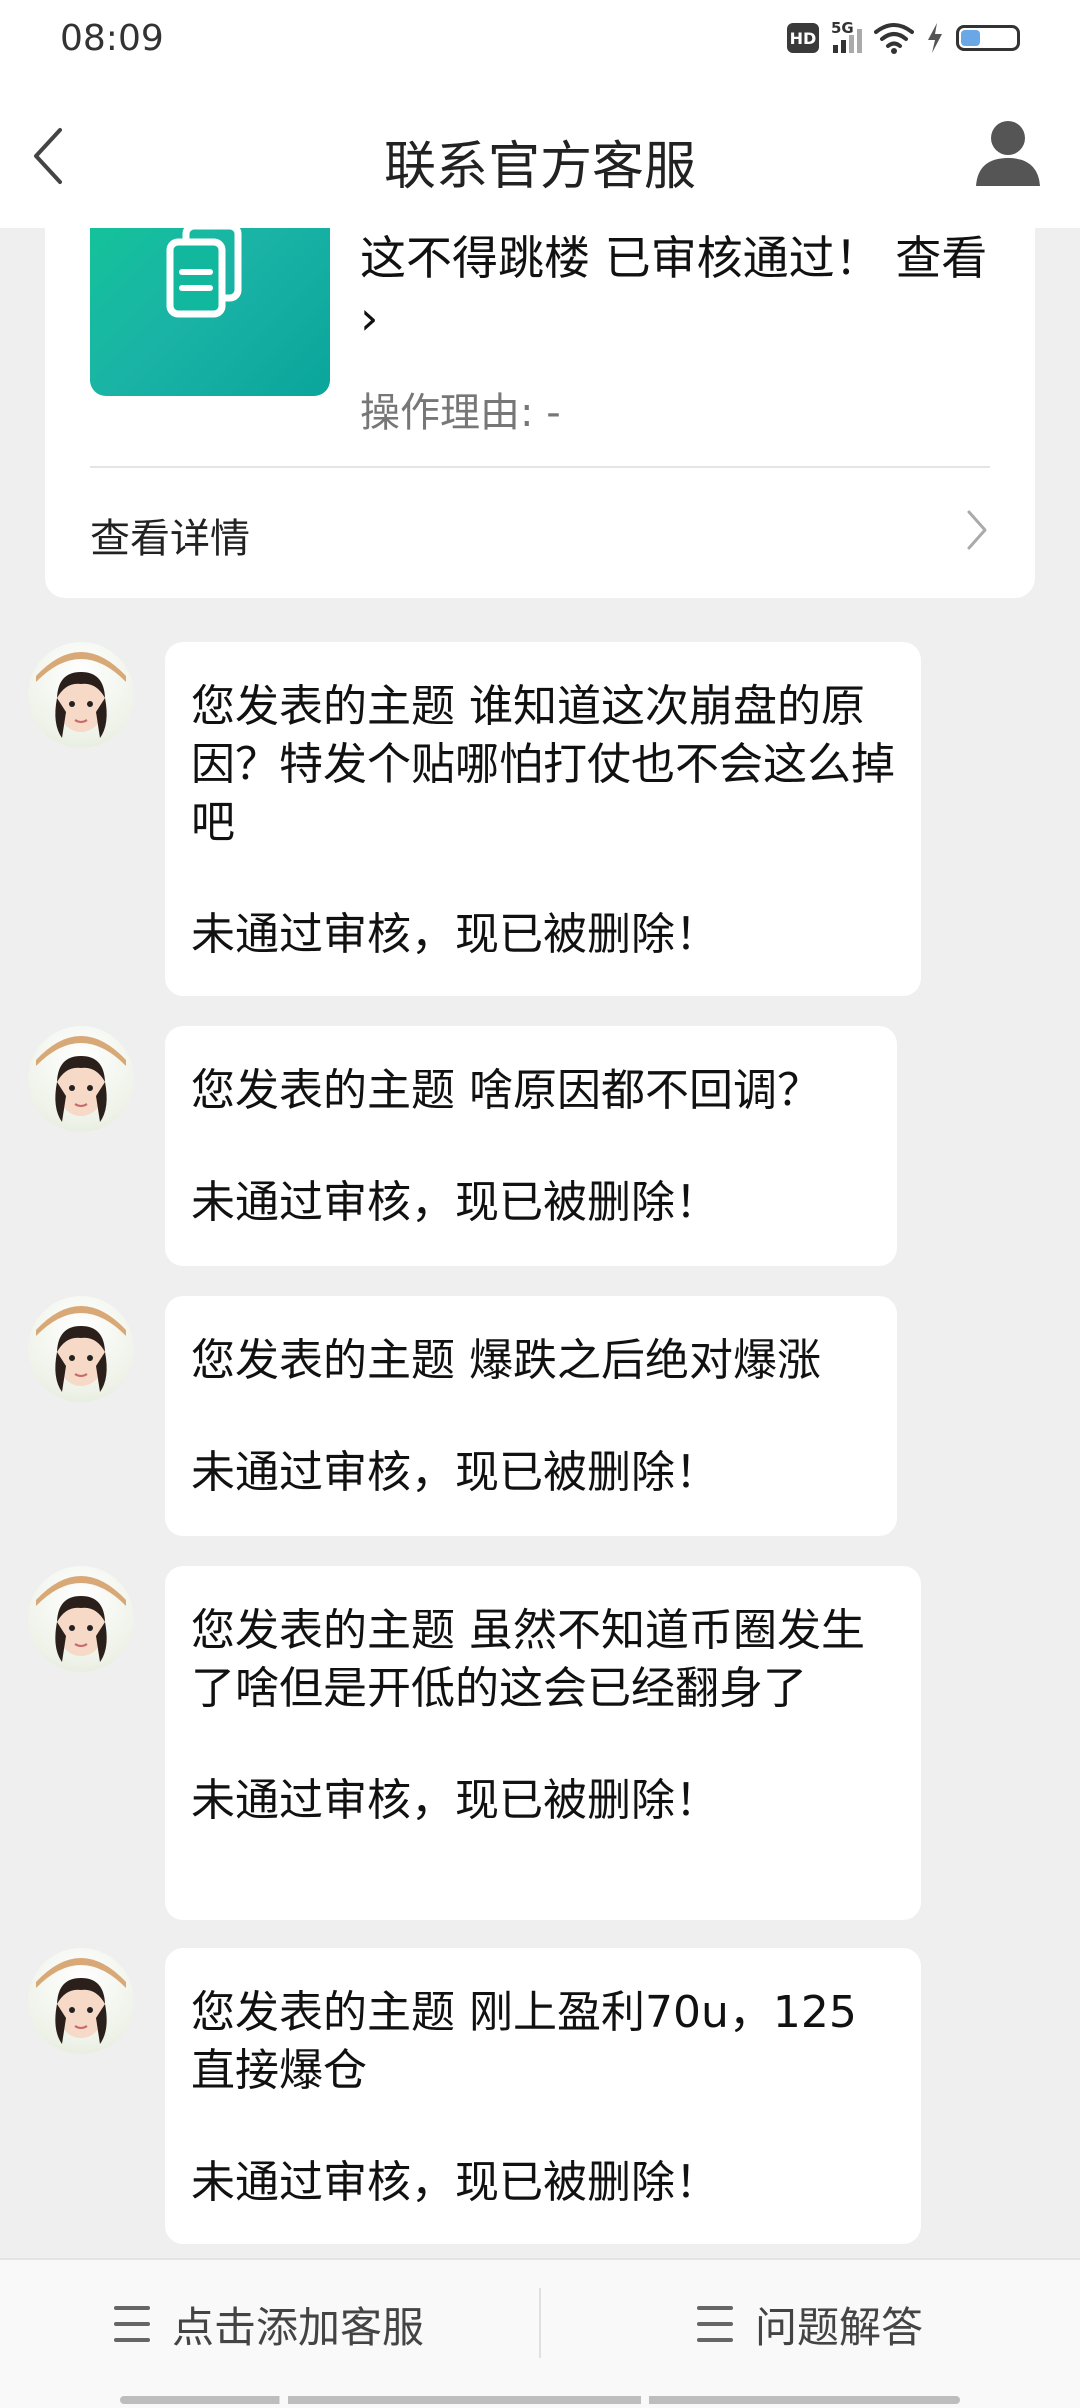 This screenshot has height=2408, width=1080. Describe the element at coordinates (460, 413) in the screenshot. I see `card-reason: 操作理由: -` at that location.